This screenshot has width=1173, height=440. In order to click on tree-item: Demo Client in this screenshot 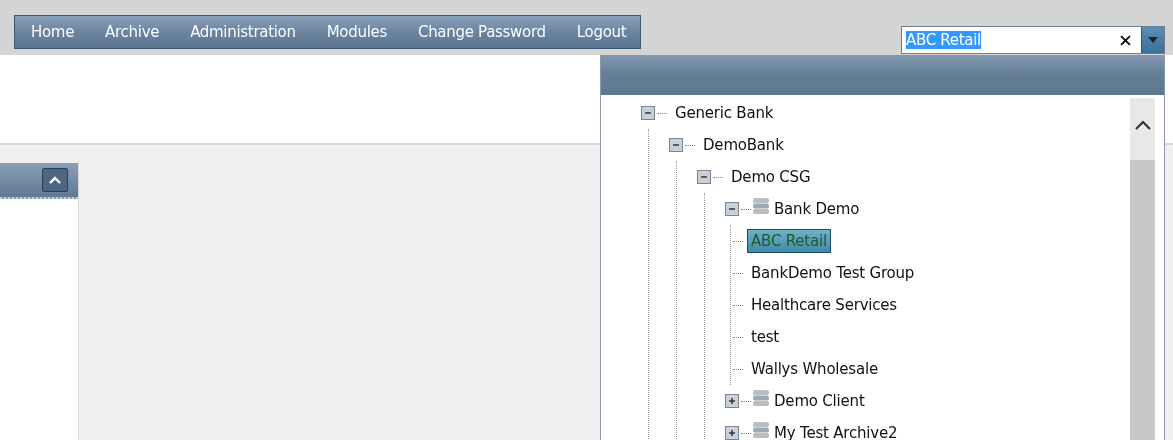, I will do `click(819, 401)`.